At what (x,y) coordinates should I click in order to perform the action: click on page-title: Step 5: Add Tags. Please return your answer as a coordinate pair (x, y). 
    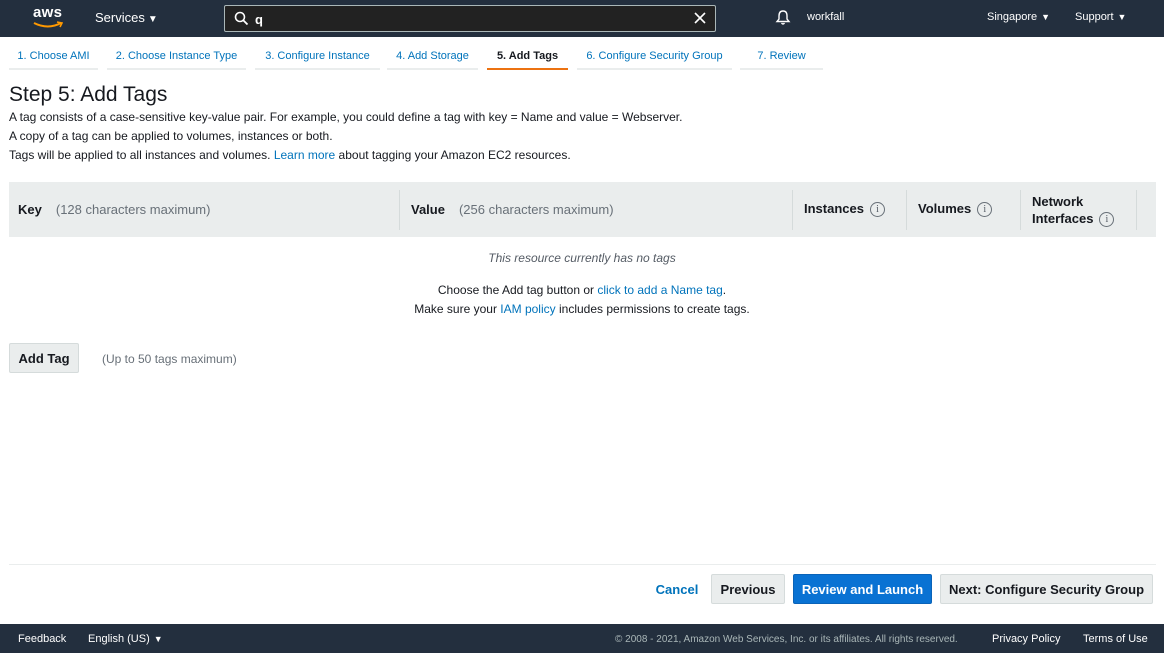
    Looking at the image, I should click on (88, 94).